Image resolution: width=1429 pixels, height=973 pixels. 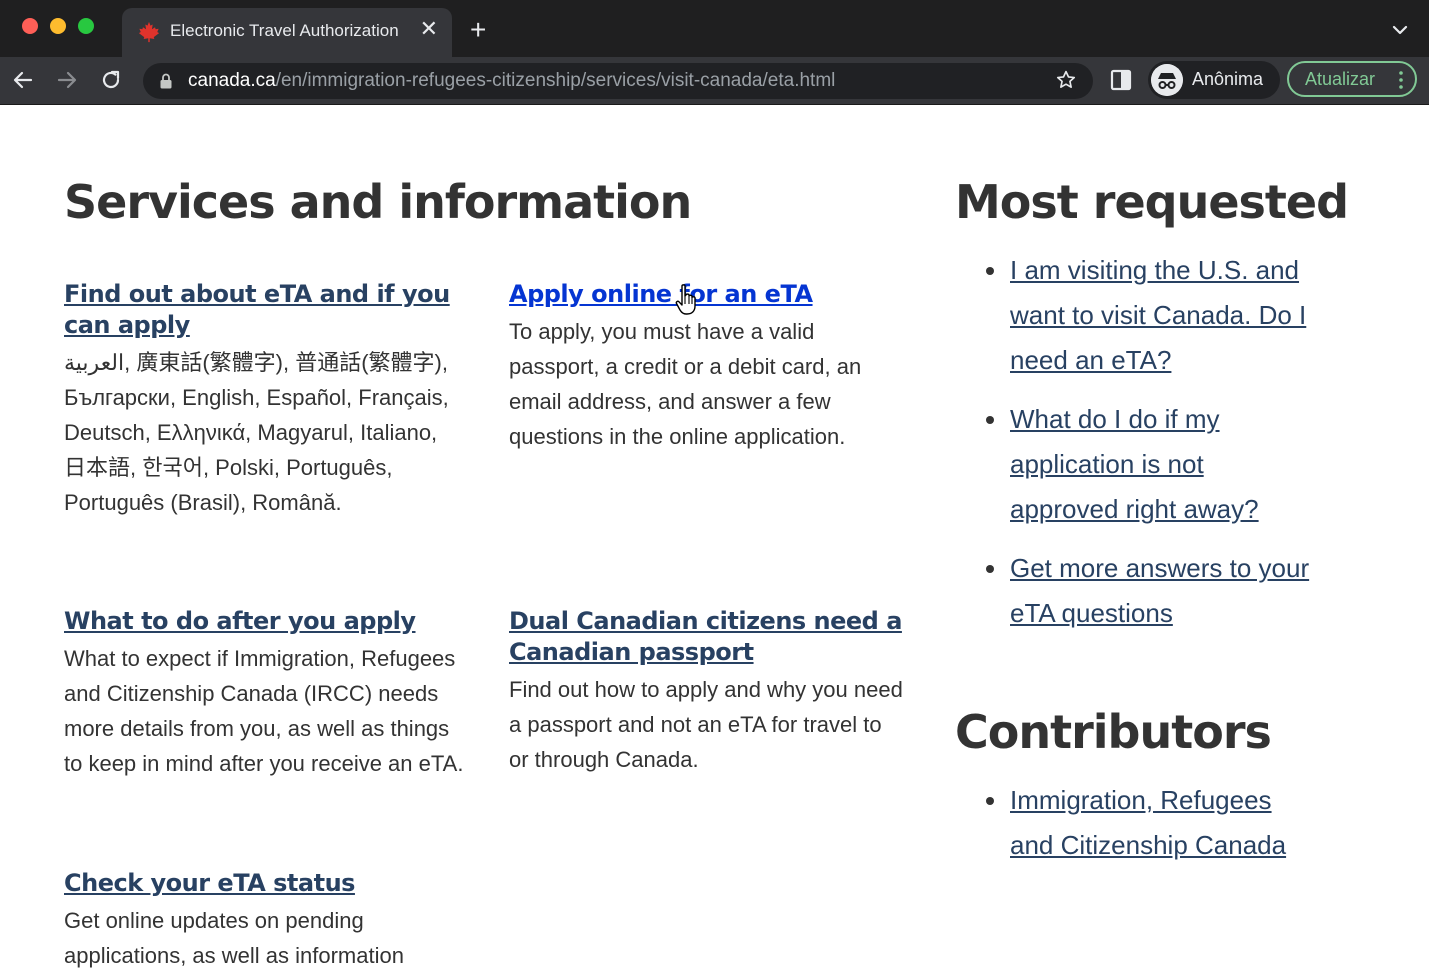 What do you see at coordinates (1400, 30) in the screenshot?
I see `chevron-down-icon` at bounding box center [1400, 30].